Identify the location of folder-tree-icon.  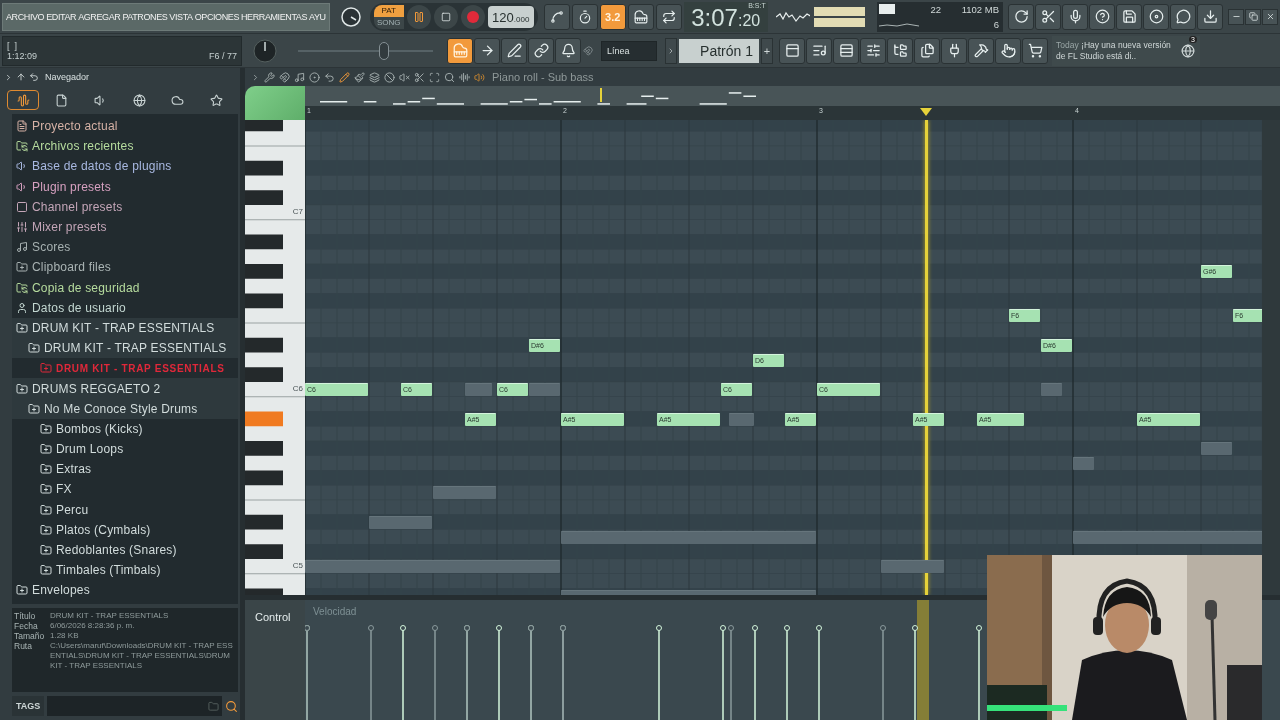
(900, 50).